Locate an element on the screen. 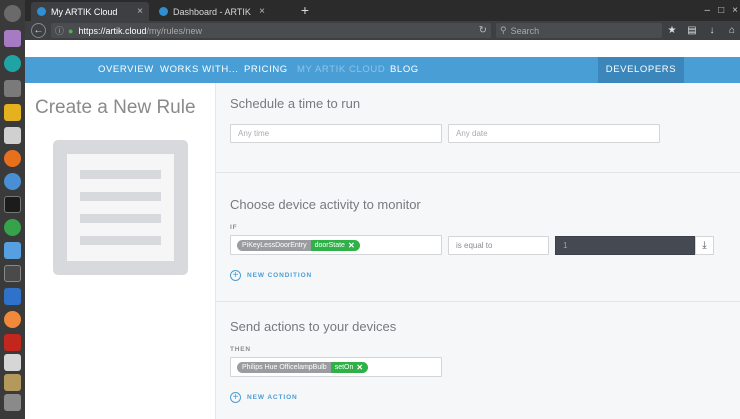  tab-label: My ARTIK Cloud is located at coordinates (84, 11).